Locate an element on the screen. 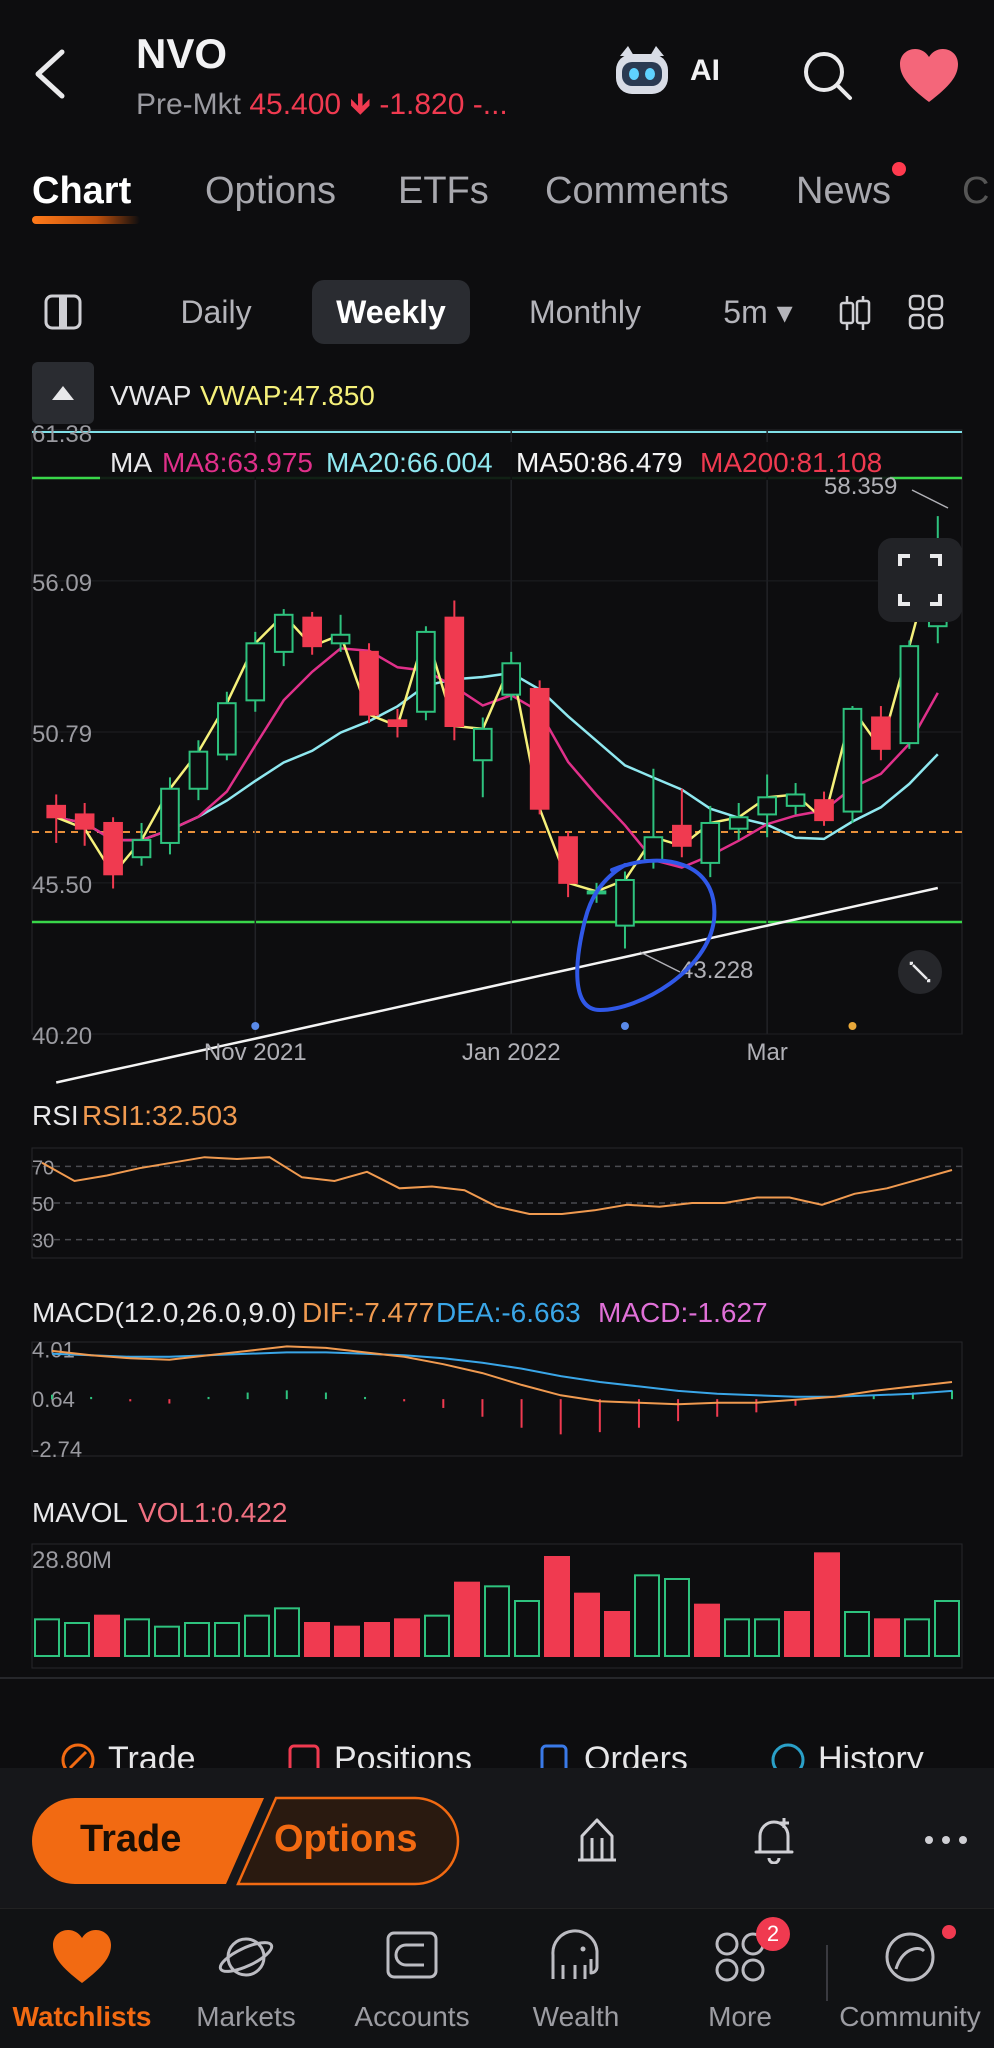 This screenshot has width=994, height=2048. period-low-label: 43.228 is located at coordinates (716, 970).